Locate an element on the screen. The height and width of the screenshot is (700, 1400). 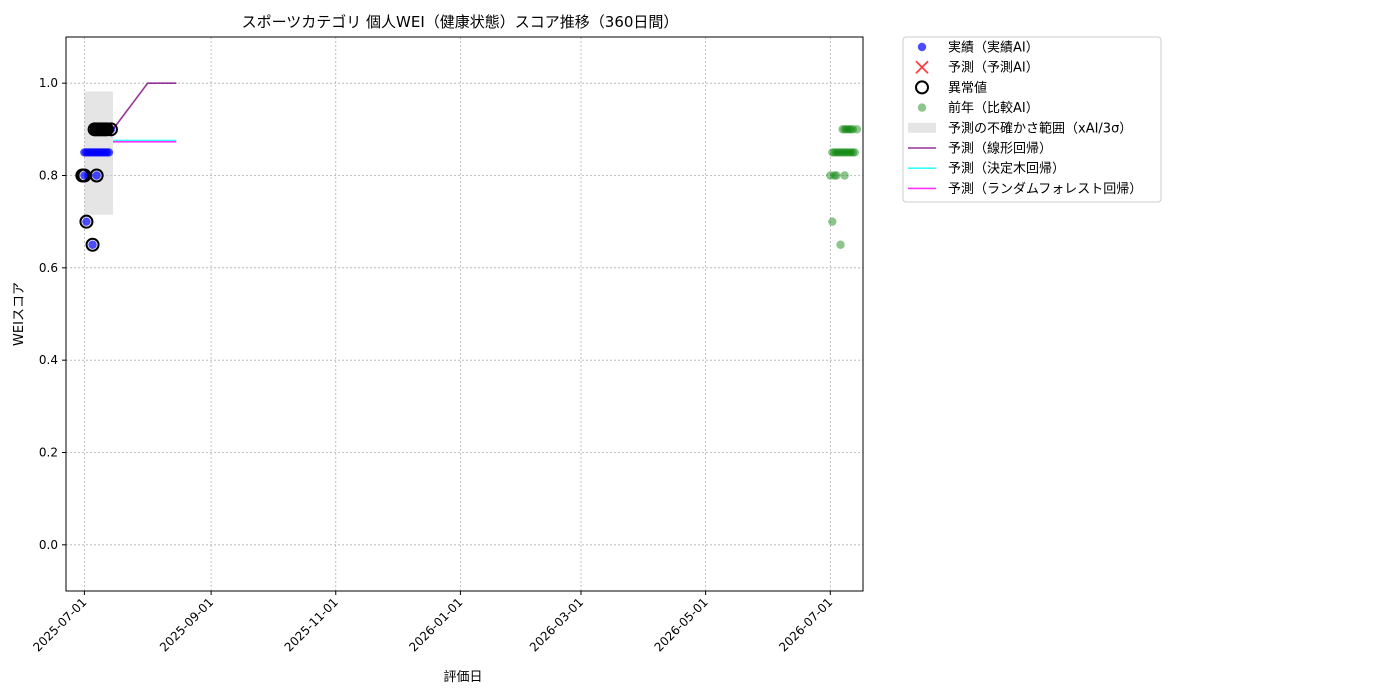
legend-label: 予測（線形回帰） is located at coordinates (1000, 149).